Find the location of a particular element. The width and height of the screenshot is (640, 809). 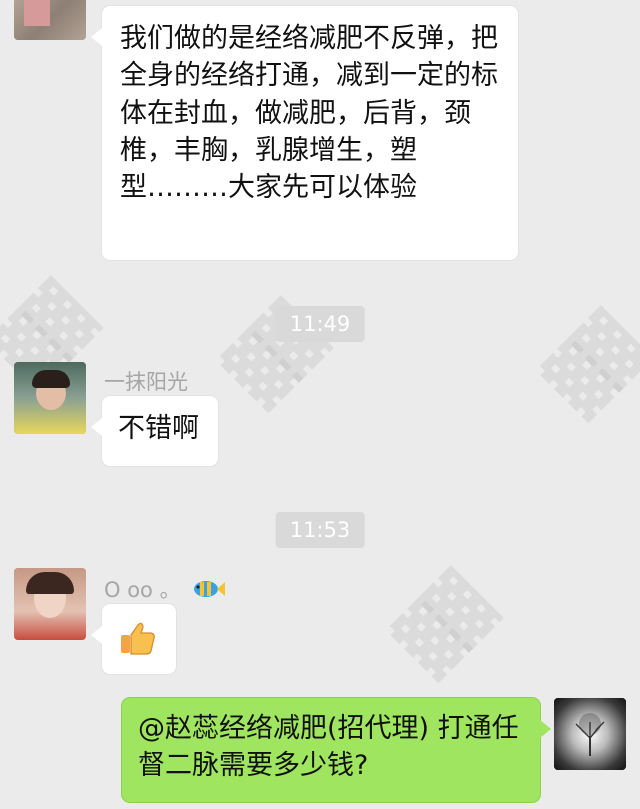

sender-name: 一抹阳光 is located at coordinates (146, 382).